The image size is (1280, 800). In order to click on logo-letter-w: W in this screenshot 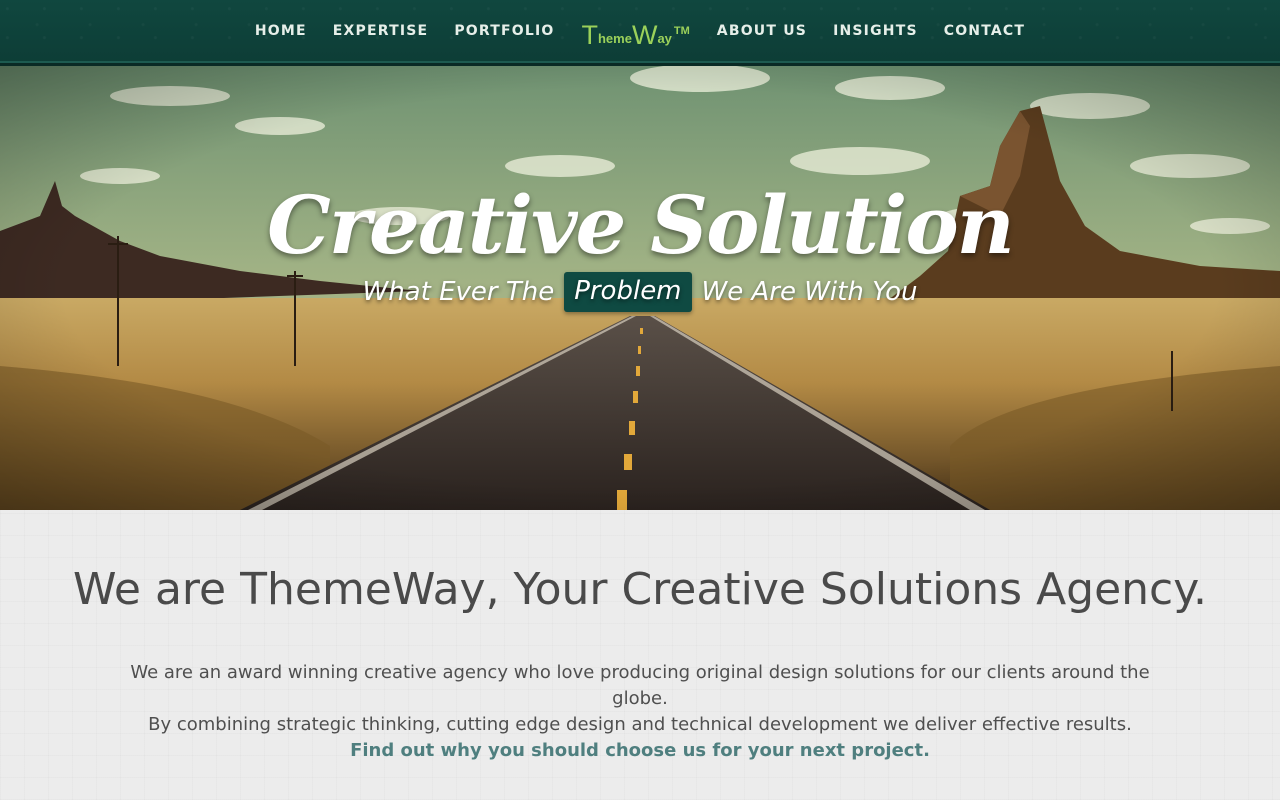, I will do `click(644, 35)`.